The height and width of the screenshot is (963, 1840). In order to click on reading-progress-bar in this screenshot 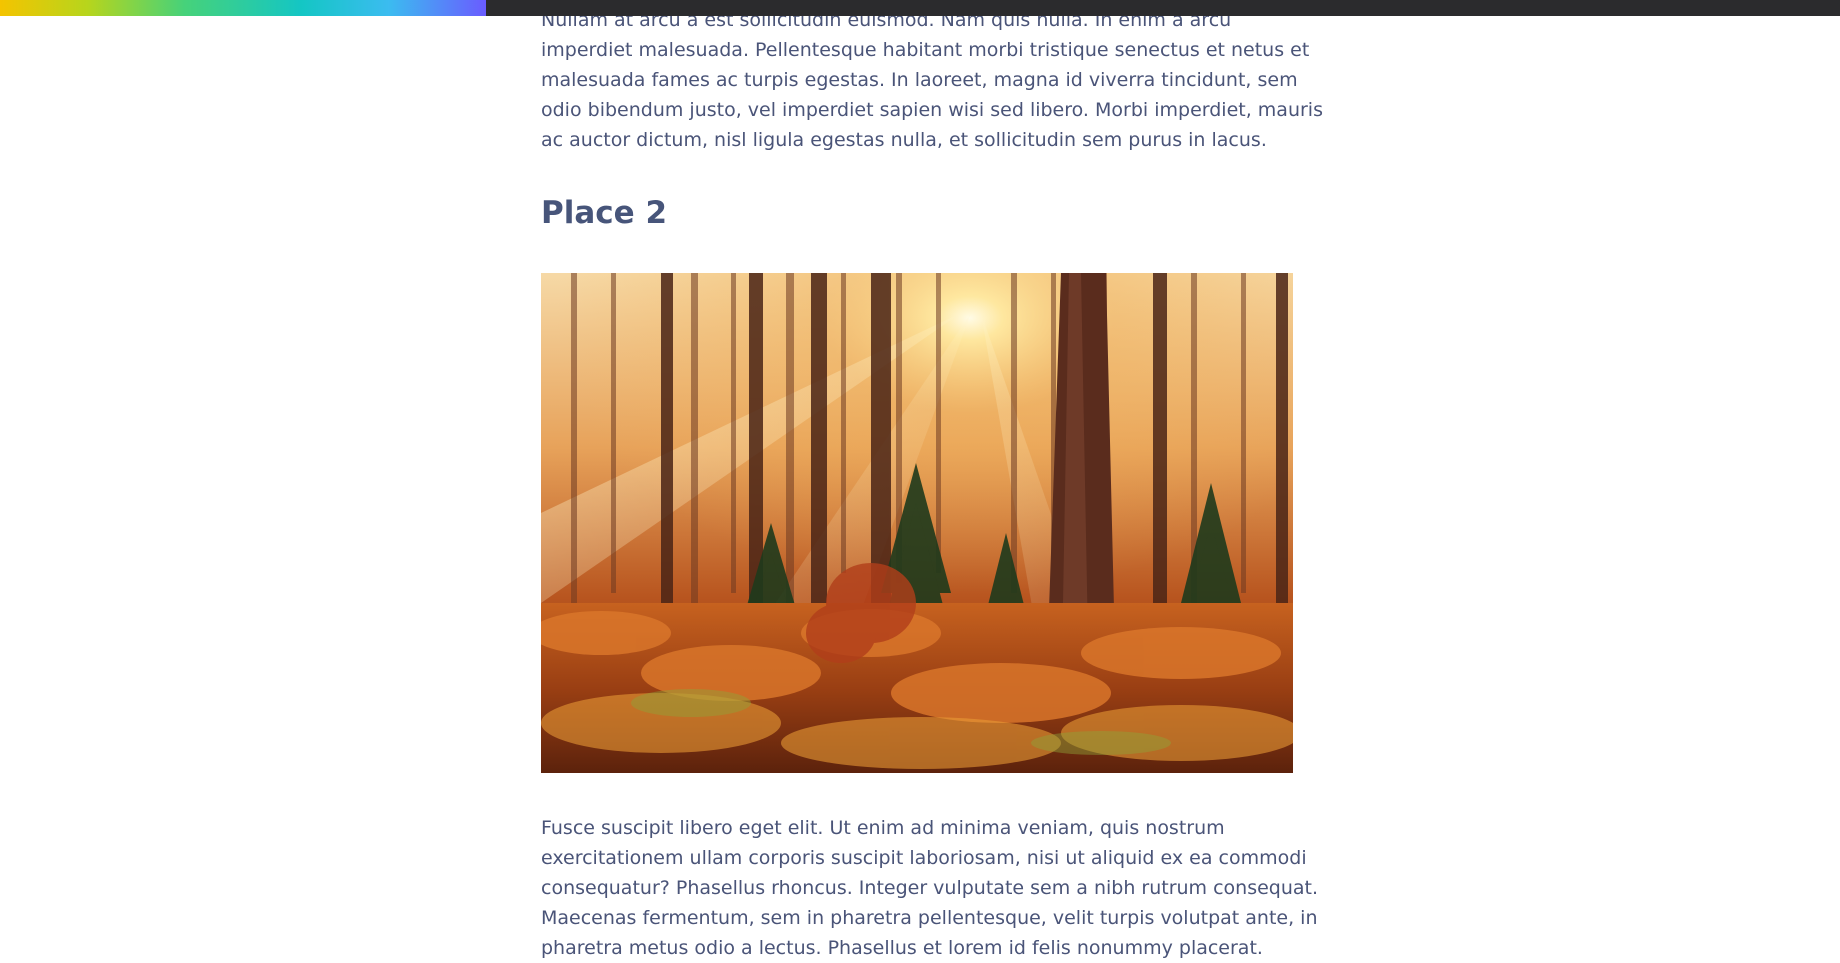, I will do `click(920, 8)`.